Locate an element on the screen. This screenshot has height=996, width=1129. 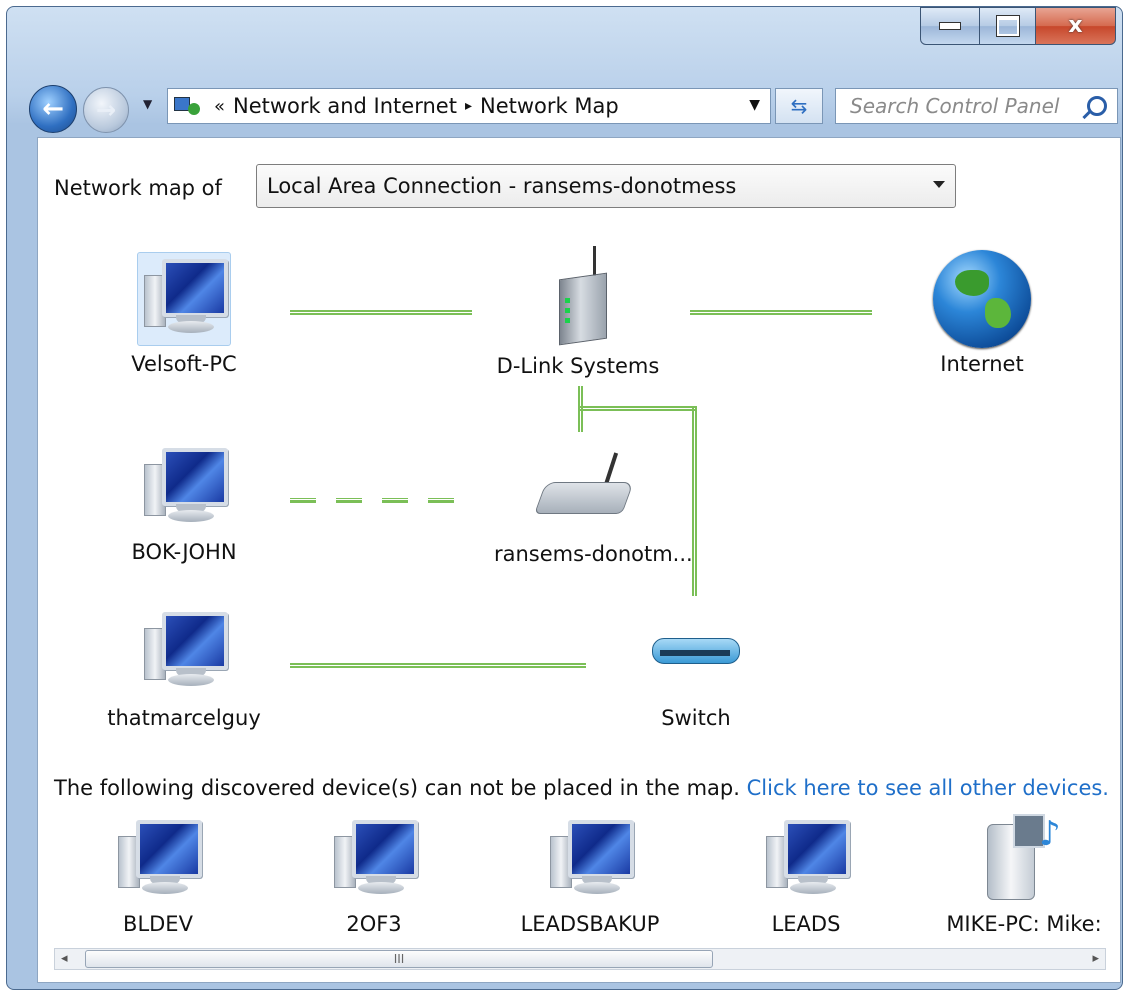
router-icon is located at coordinates (578, 296).